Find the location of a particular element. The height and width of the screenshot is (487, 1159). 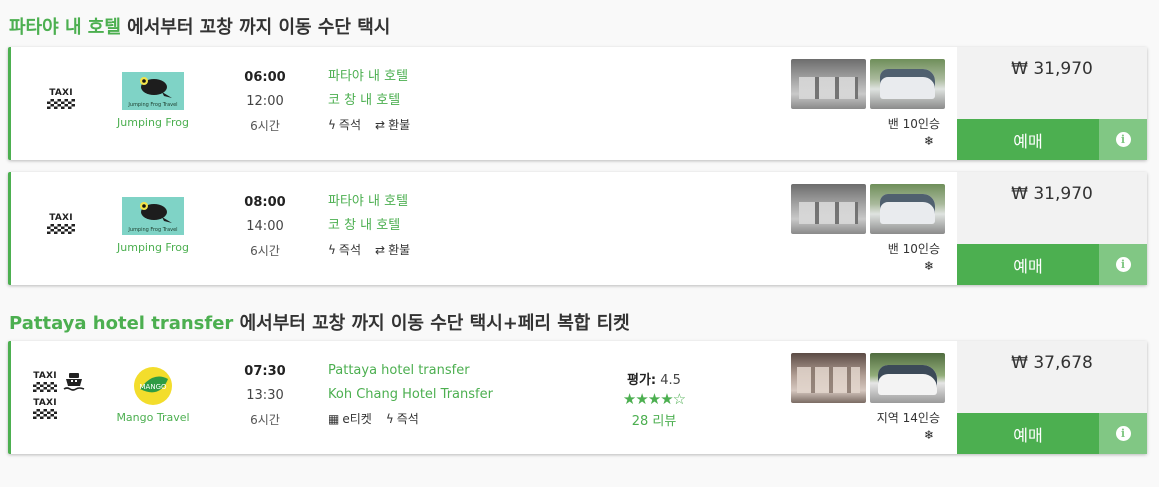

departure-time: 07:30 is located at coordinates (265, 371).